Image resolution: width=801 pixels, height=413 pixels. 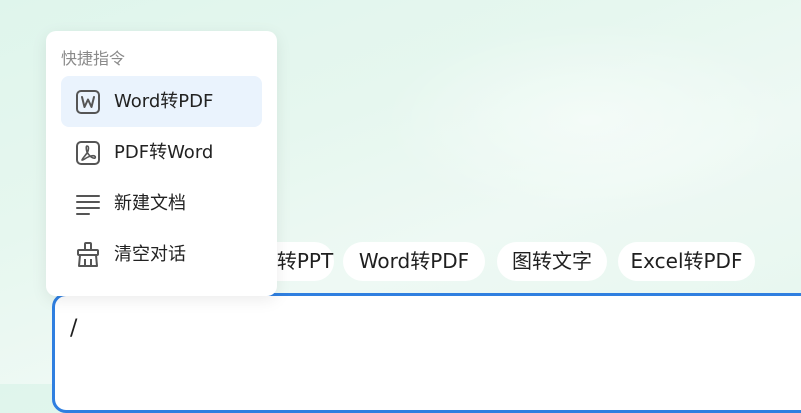 I want to click on chip-image-to-text: 图转文字, so click(x=552, y=261).